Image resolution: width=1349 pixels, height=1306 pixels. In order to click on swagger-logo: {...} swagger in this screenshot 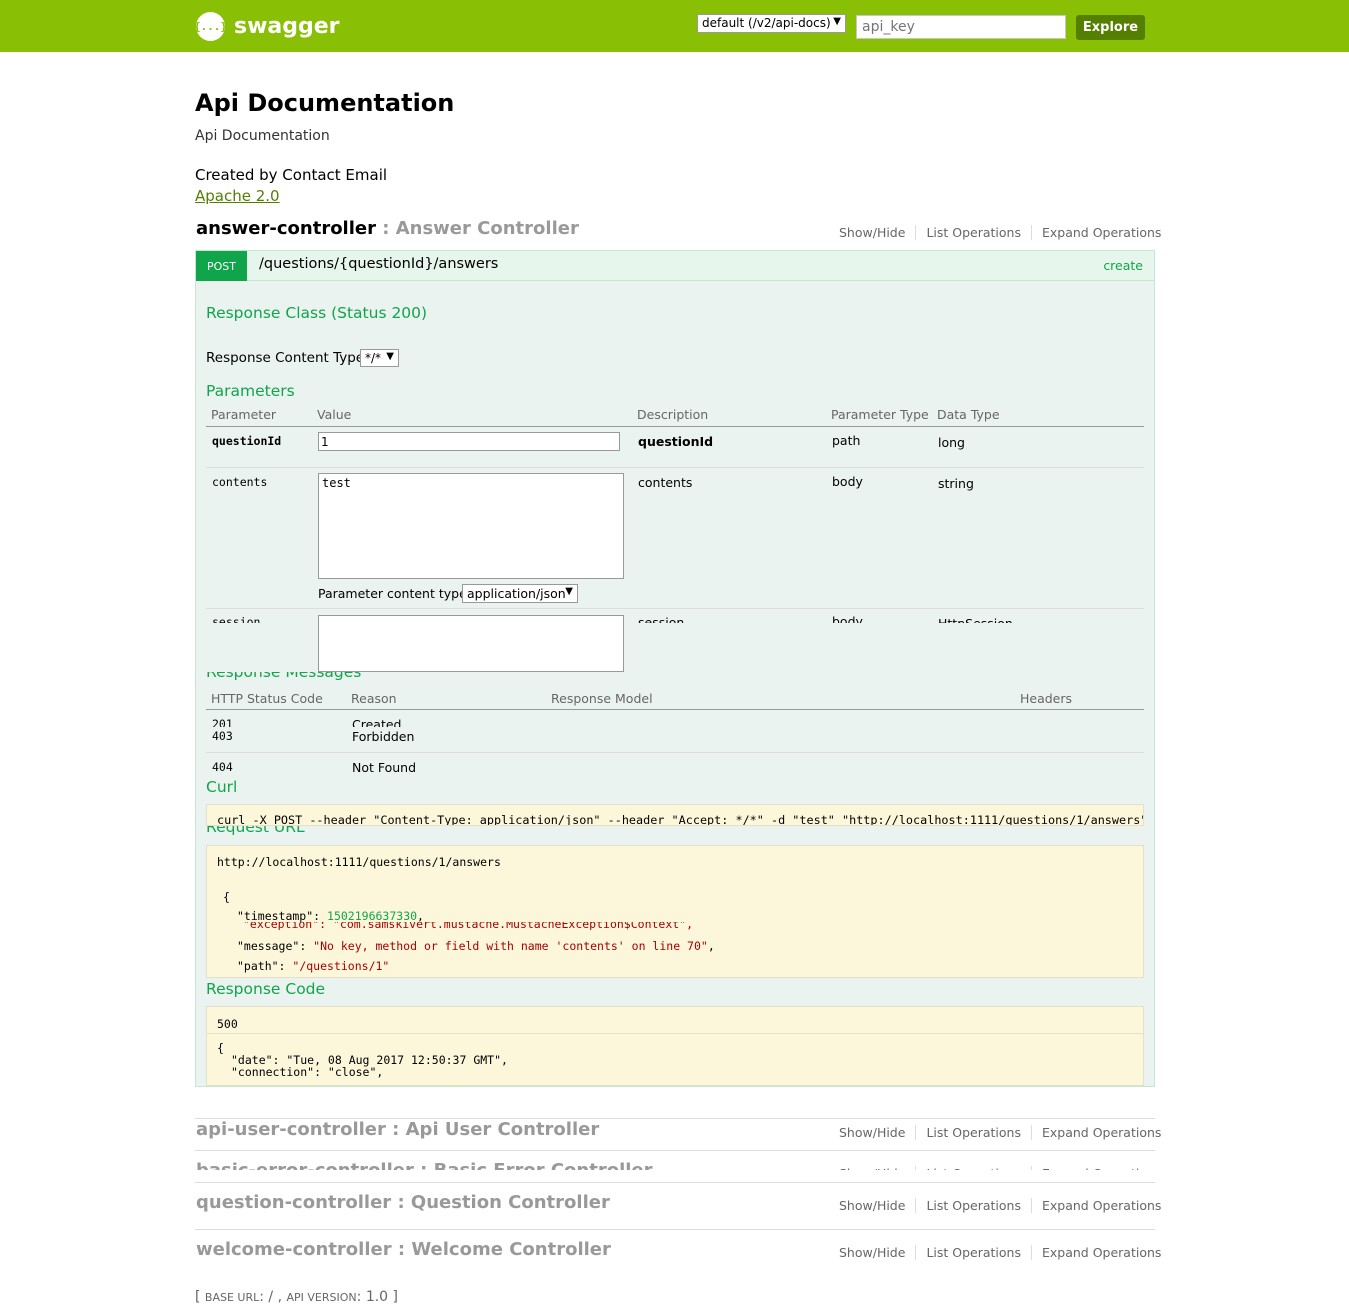, I will do `click(267, 26)`.